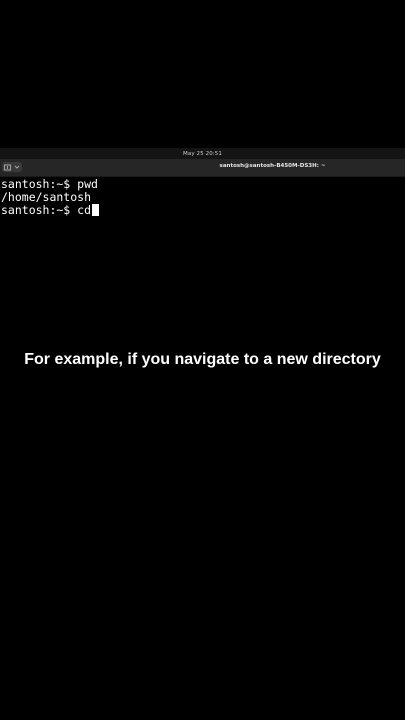  Describe the element at coordinates (272, 166) in the screenshot. I see `window-title: santosh@santosh-B450M-DS3H: ~` at that location.